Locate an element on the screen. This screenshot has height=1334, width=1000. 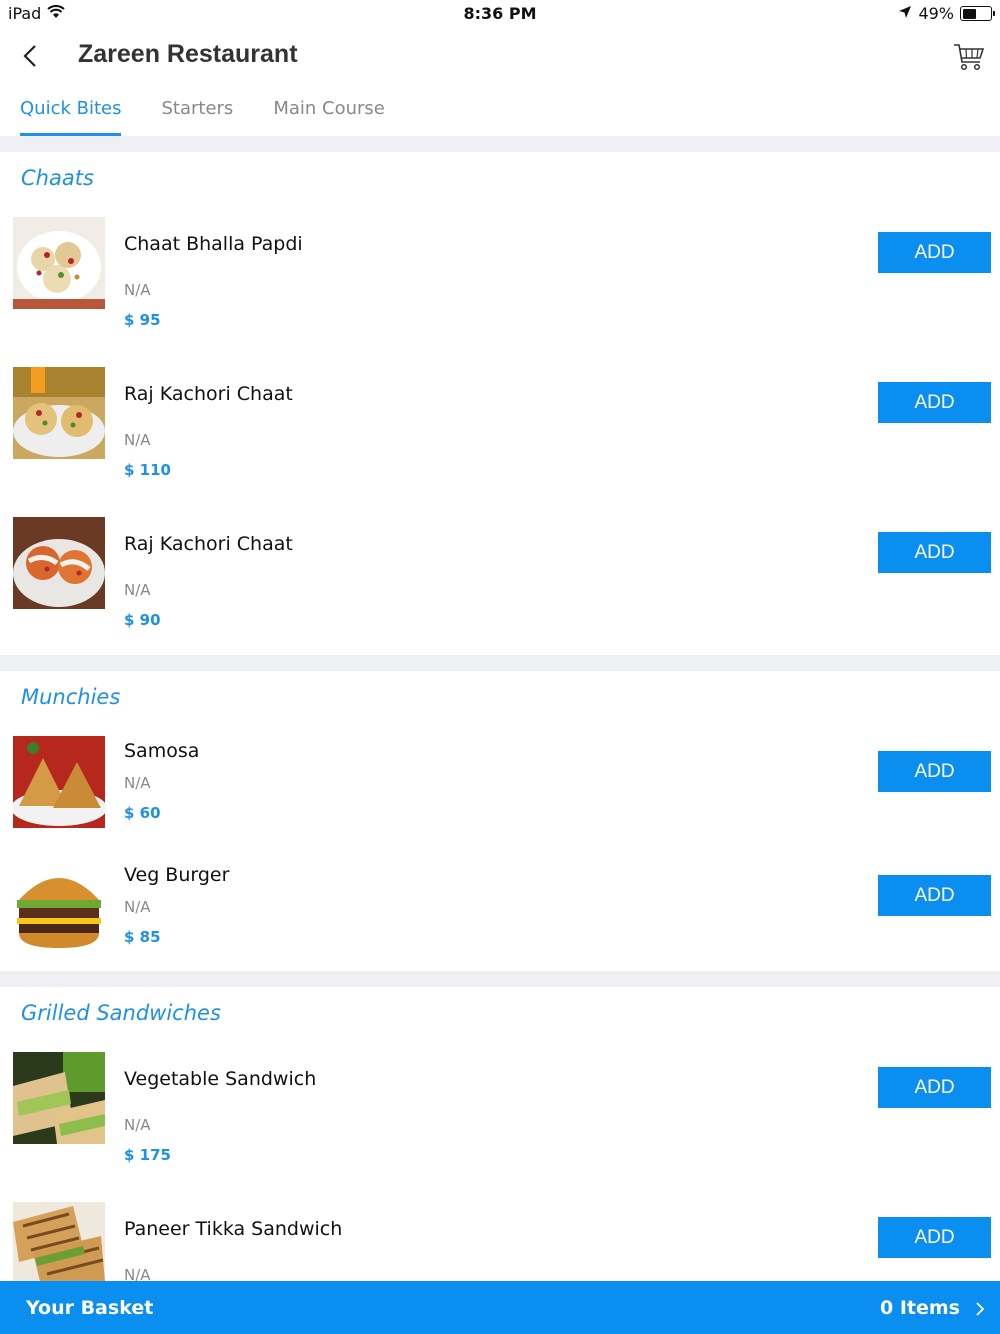
status-bar: iPad 8:36 PM 49% is located at coordinates (500, 14).